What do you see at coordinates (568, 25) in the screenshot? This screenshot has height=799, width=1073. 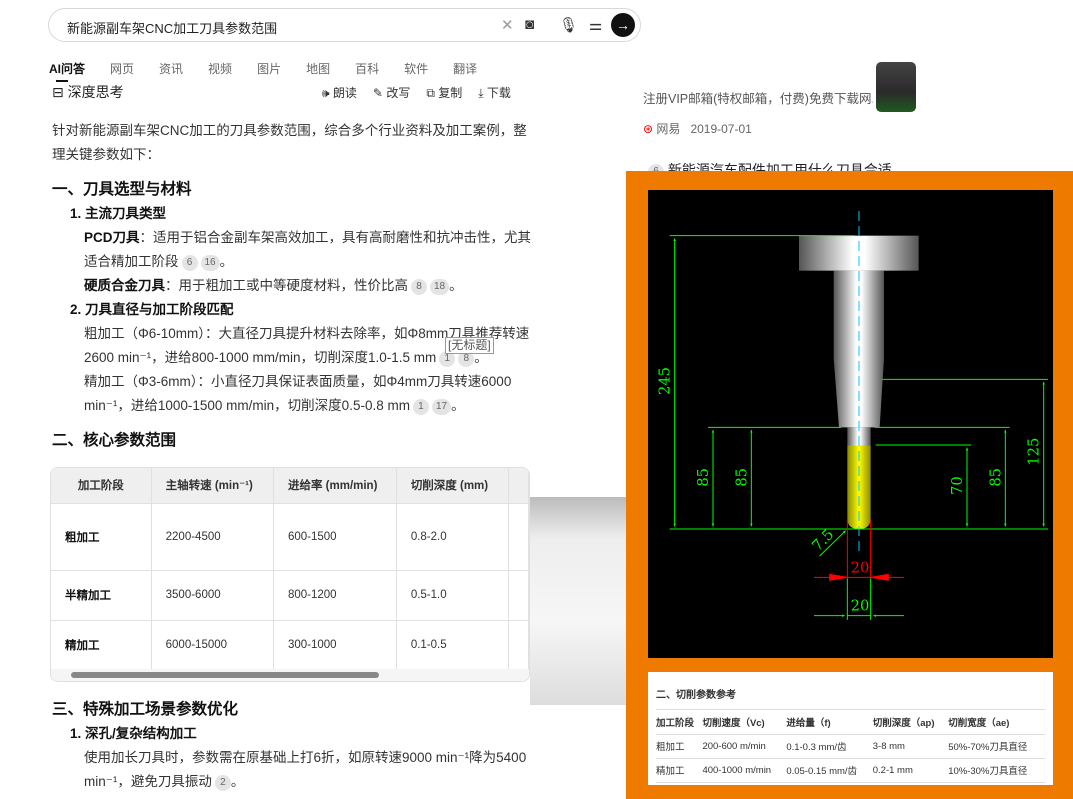 I see `microphone-icon: 🎙︎` at bounding box center [568, 25].